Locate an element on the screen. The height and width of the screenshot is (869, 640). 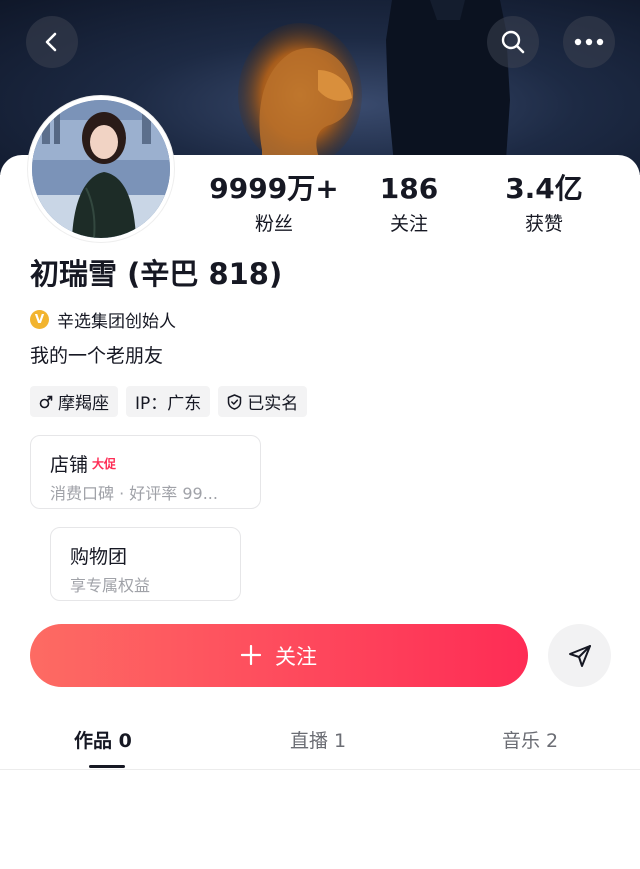
stat-value: 3.4亿 is located at coordinates (544, 188).